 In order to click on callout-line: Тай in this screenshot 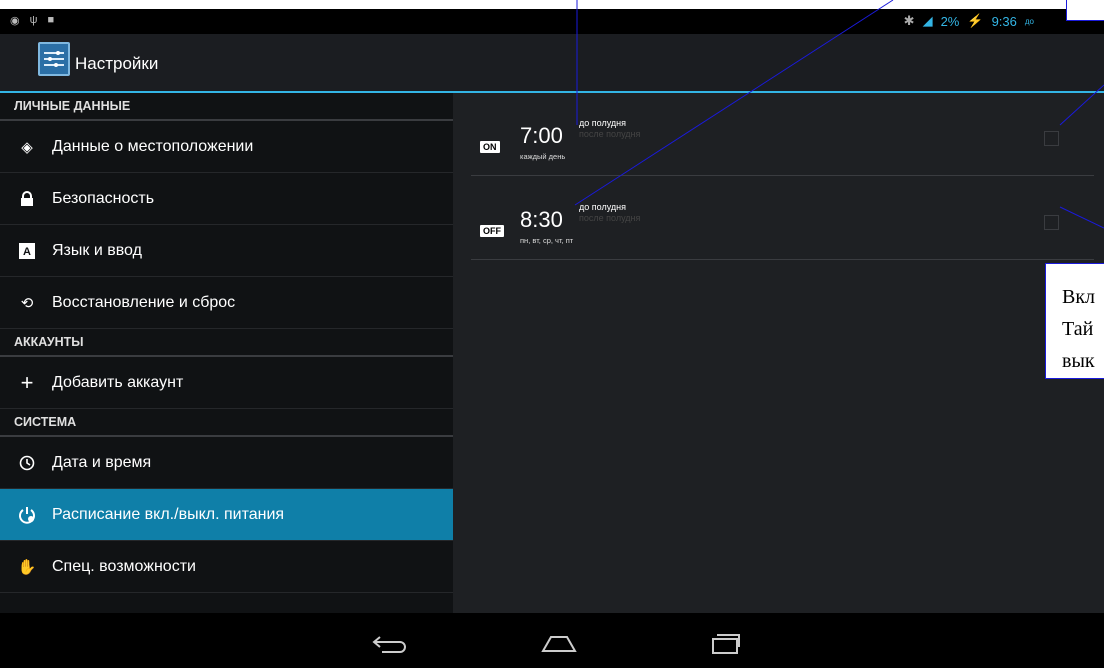, I will do `click(1078, 329)`.